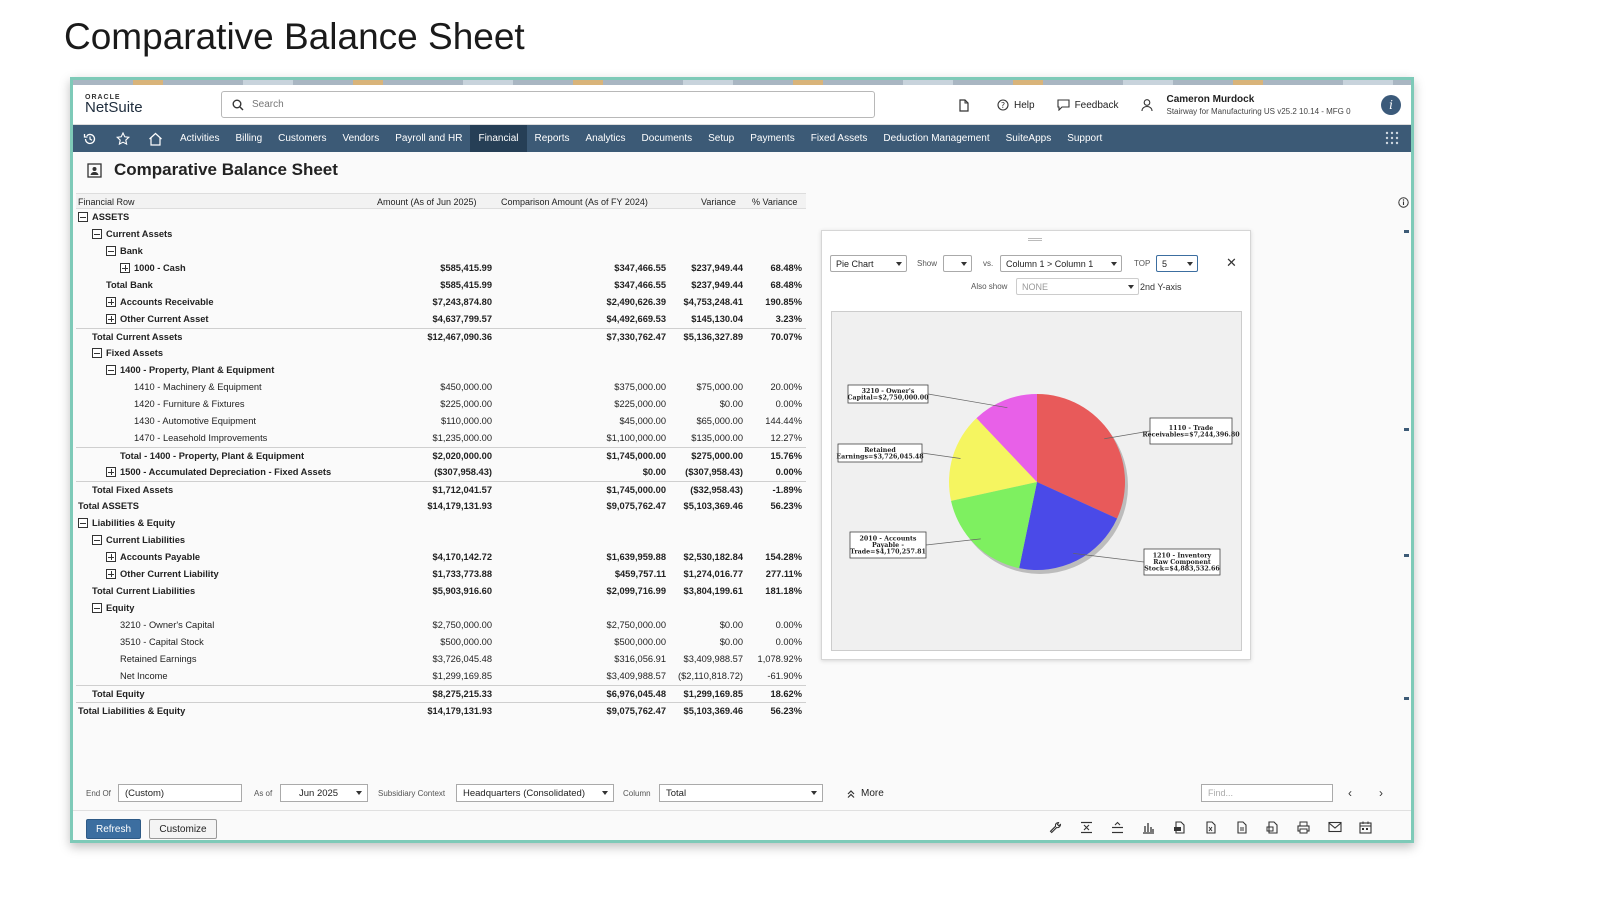 This screenshot has height=900, width=1600. I want to click on previous-page-icon: ‹, so click(1350, 793).